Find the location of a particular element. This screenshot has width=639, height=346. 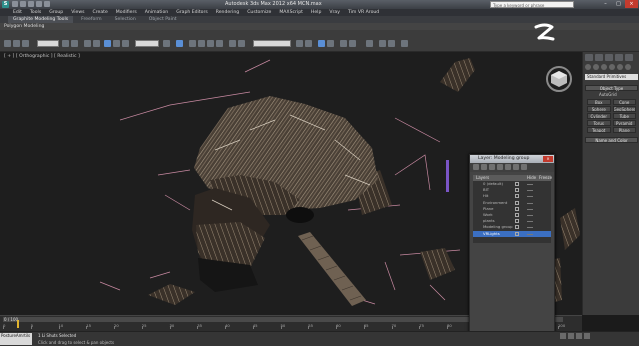

geometry-icon is located at coordinates (588, 67).